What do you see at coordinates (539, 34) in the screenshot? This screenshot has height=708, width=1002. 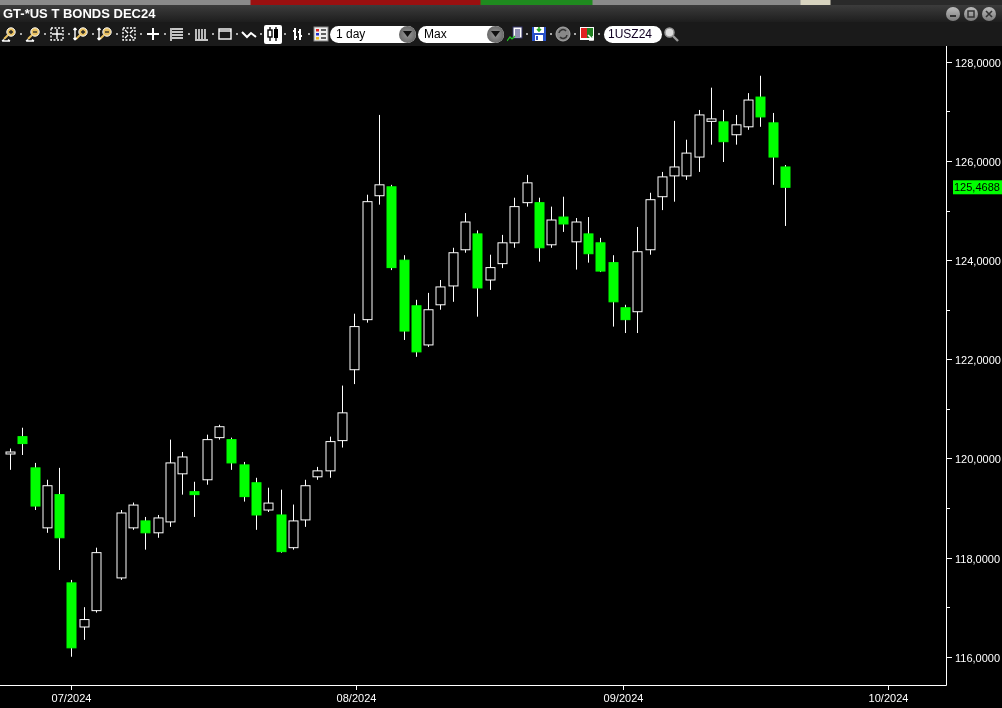 I see `save-icon` at bounding box center [539, 34].